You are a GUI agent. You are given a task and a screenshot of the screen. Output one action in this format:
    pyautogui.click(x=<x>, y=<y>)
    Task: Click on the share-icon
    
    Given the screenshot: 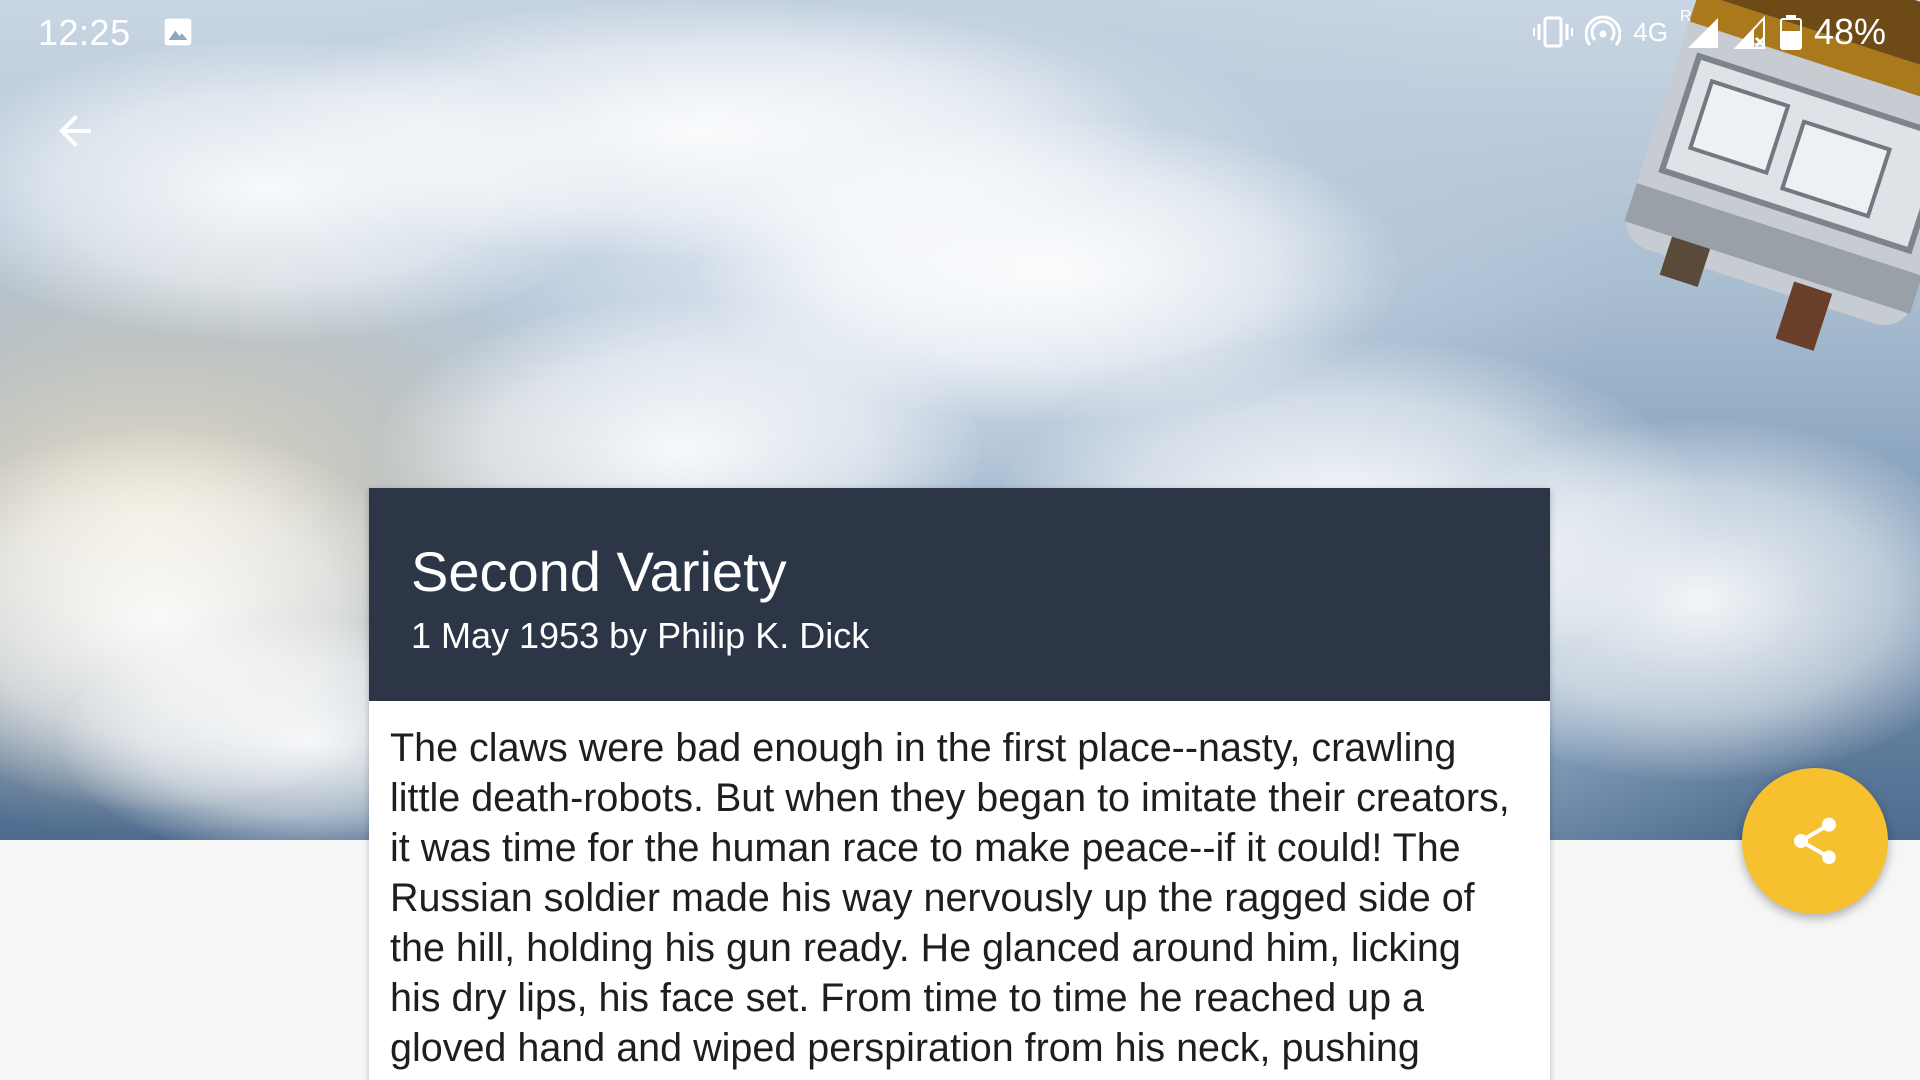 What is the action you would take?
    pyautogui.click(x=1815, y=841)
    